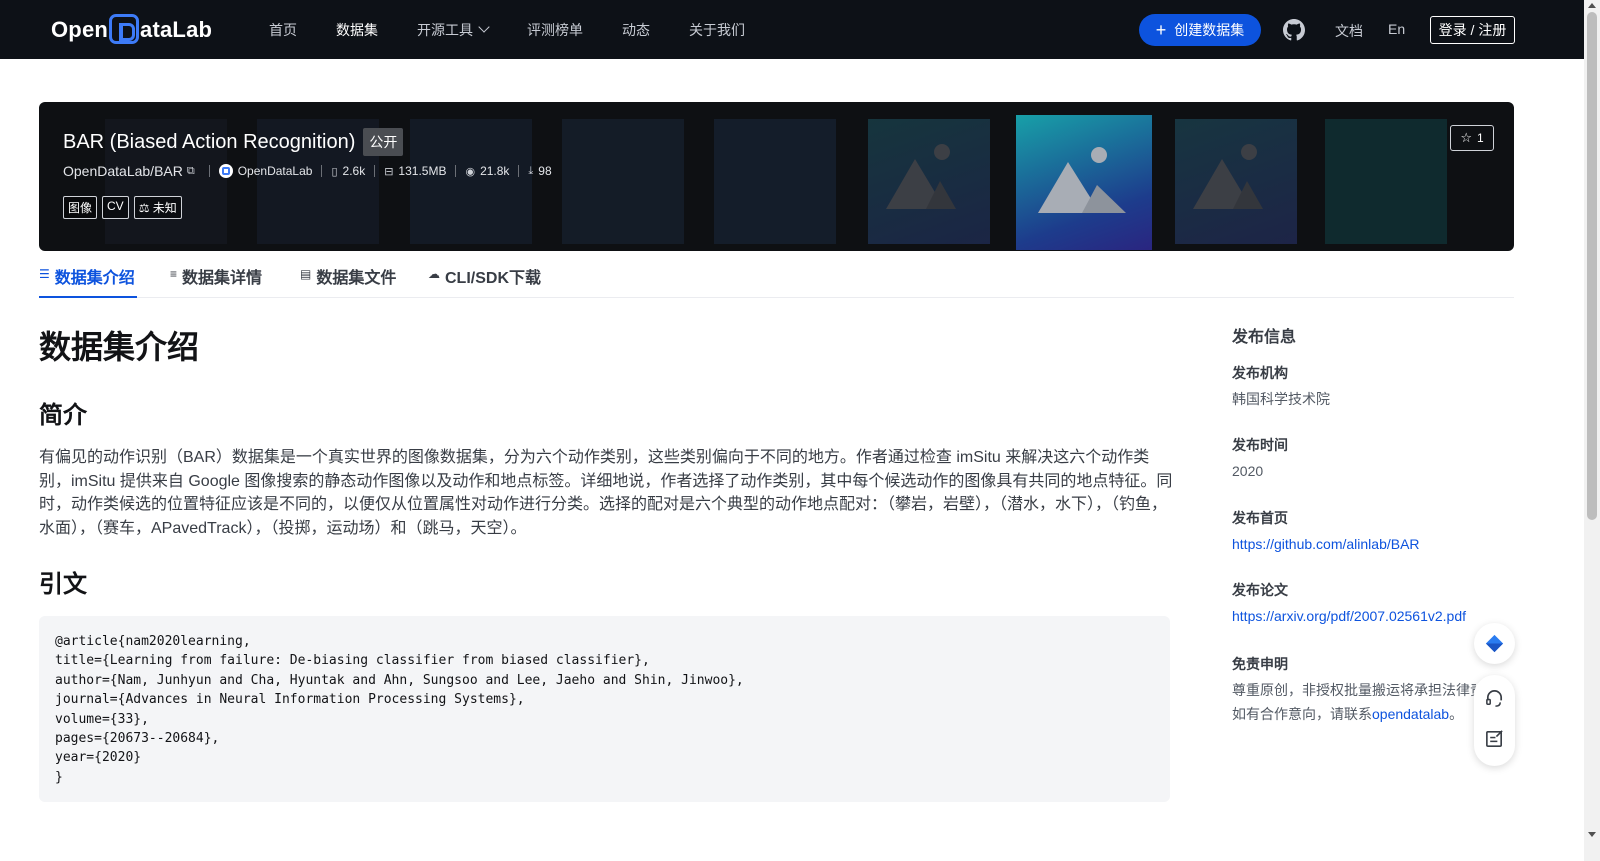 Image resolution: width=1600 pixels, height=861 pixels. What do you see at coordinates (1326, 544) in the screenshot?
I see `homepage-link: https://github.com/alinlab/BAR` at bounding box center [1326, 544].